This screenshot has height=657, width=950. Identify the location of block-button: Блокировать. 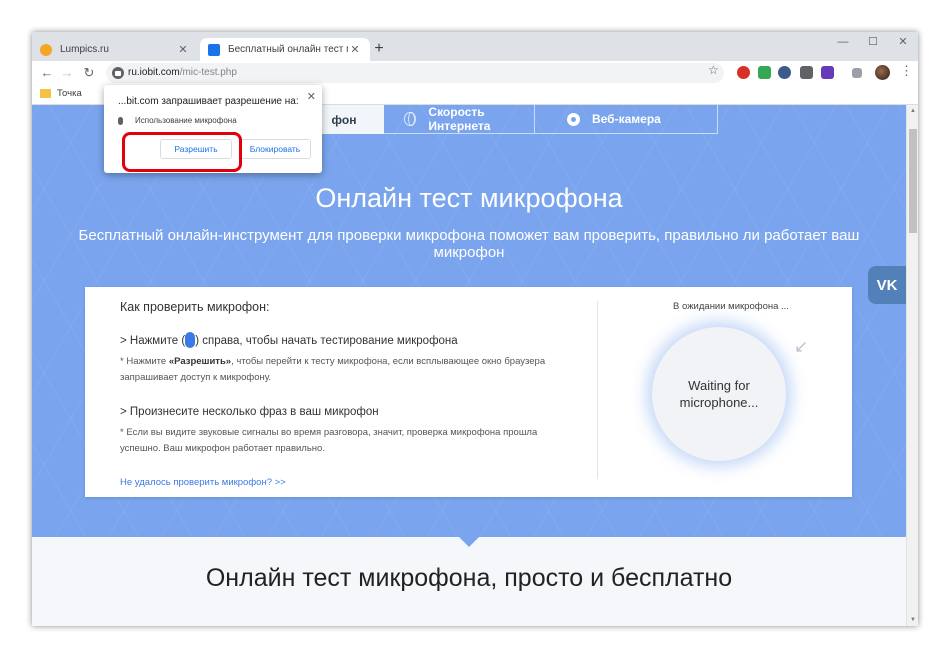
(275, 149).